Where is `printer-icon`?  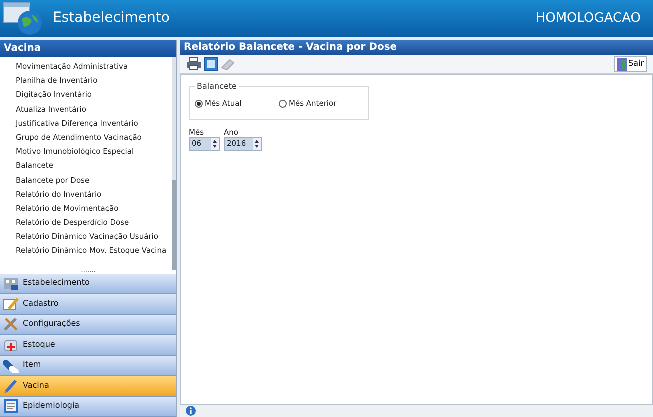 printer-icon is located at coordinates (194, 64).